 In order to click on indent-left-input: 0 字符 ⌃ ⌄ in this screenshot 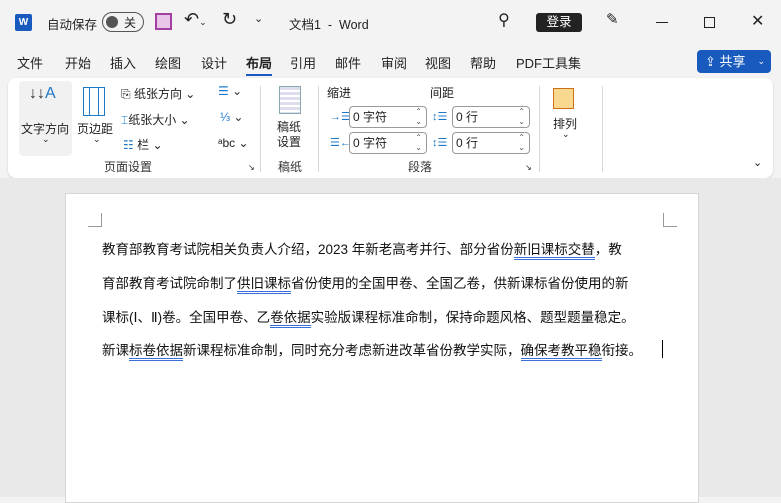, I will do `click(388, 117)`.